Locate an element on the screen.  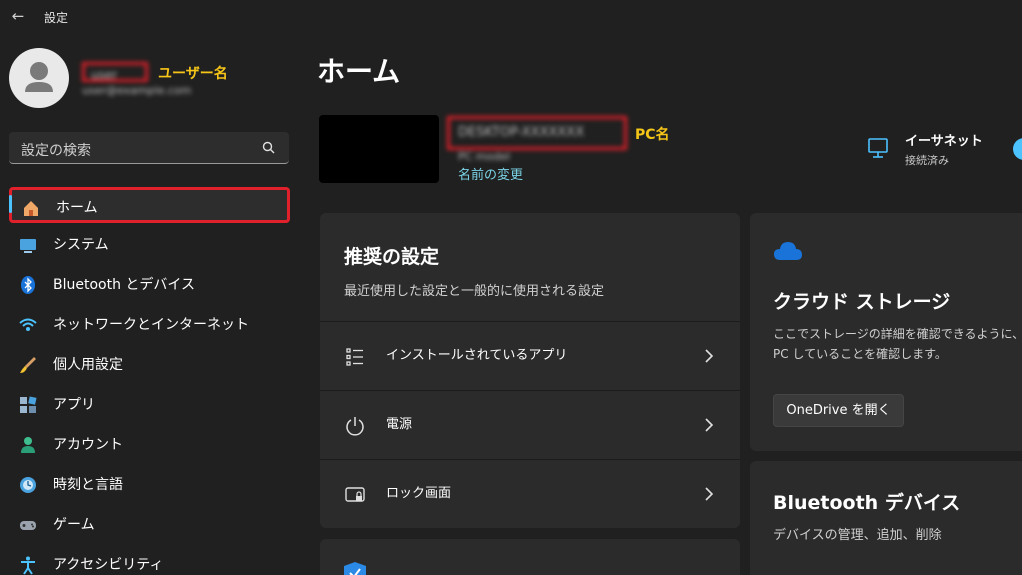
security-card is located at coordinates (530, 557).